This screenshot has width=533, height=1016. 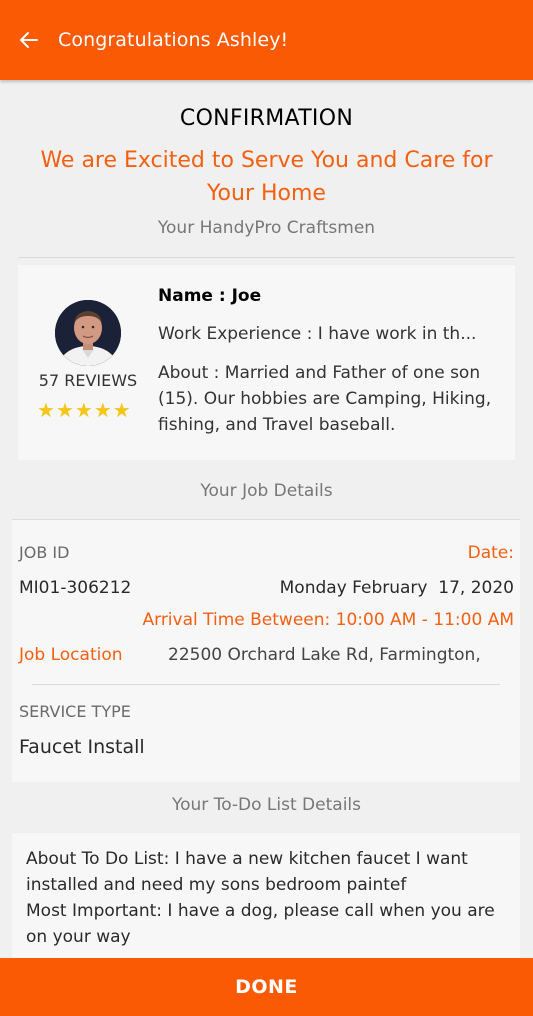 What do you see at coordinates (324, 655) in the screenshot?
I see `job-location-value: 22500 Orchard Lake Rd, Farmington,` at bounding box center [324, 655].